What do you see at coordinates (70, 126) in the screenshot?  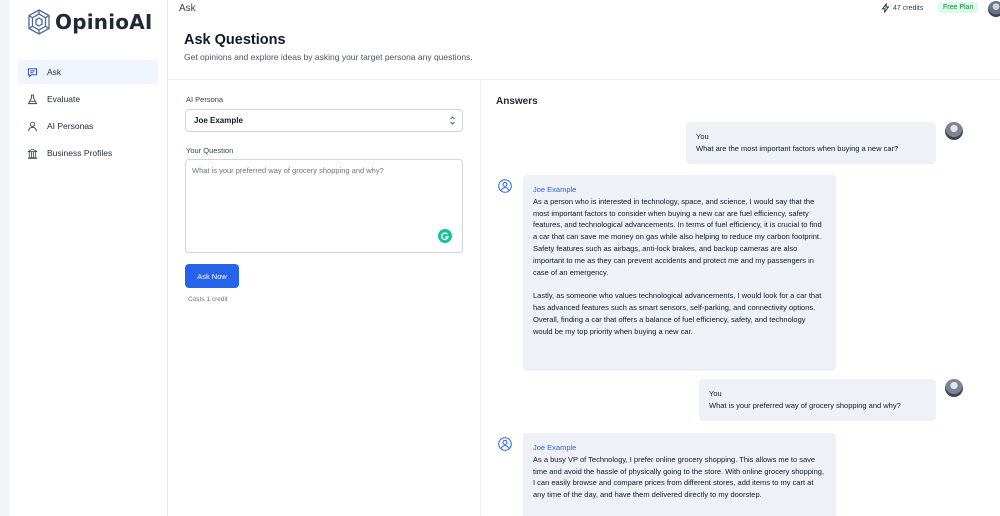 I see `sidebar-item-label: AI Personas` at bounding box center [70, 126].